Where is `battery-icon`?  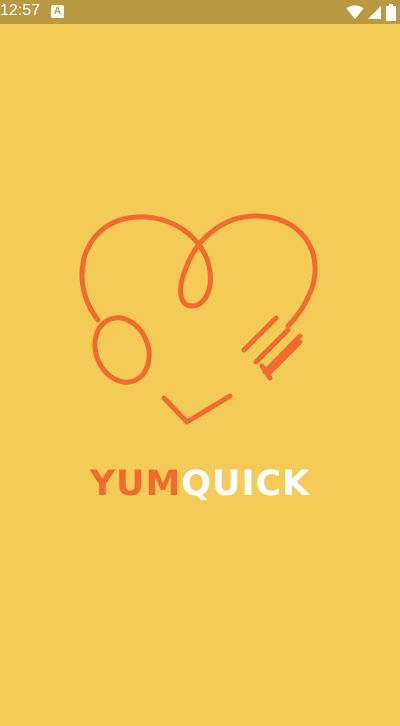 battery-icon is located at coordinates (391, 12).